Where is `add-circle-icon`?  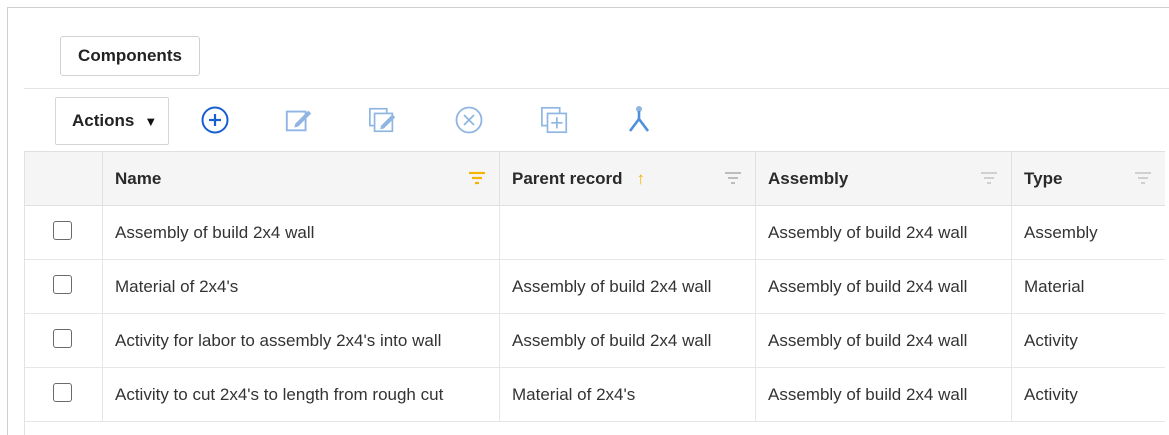
add-circle-icon is located at coordinates (215, 120).